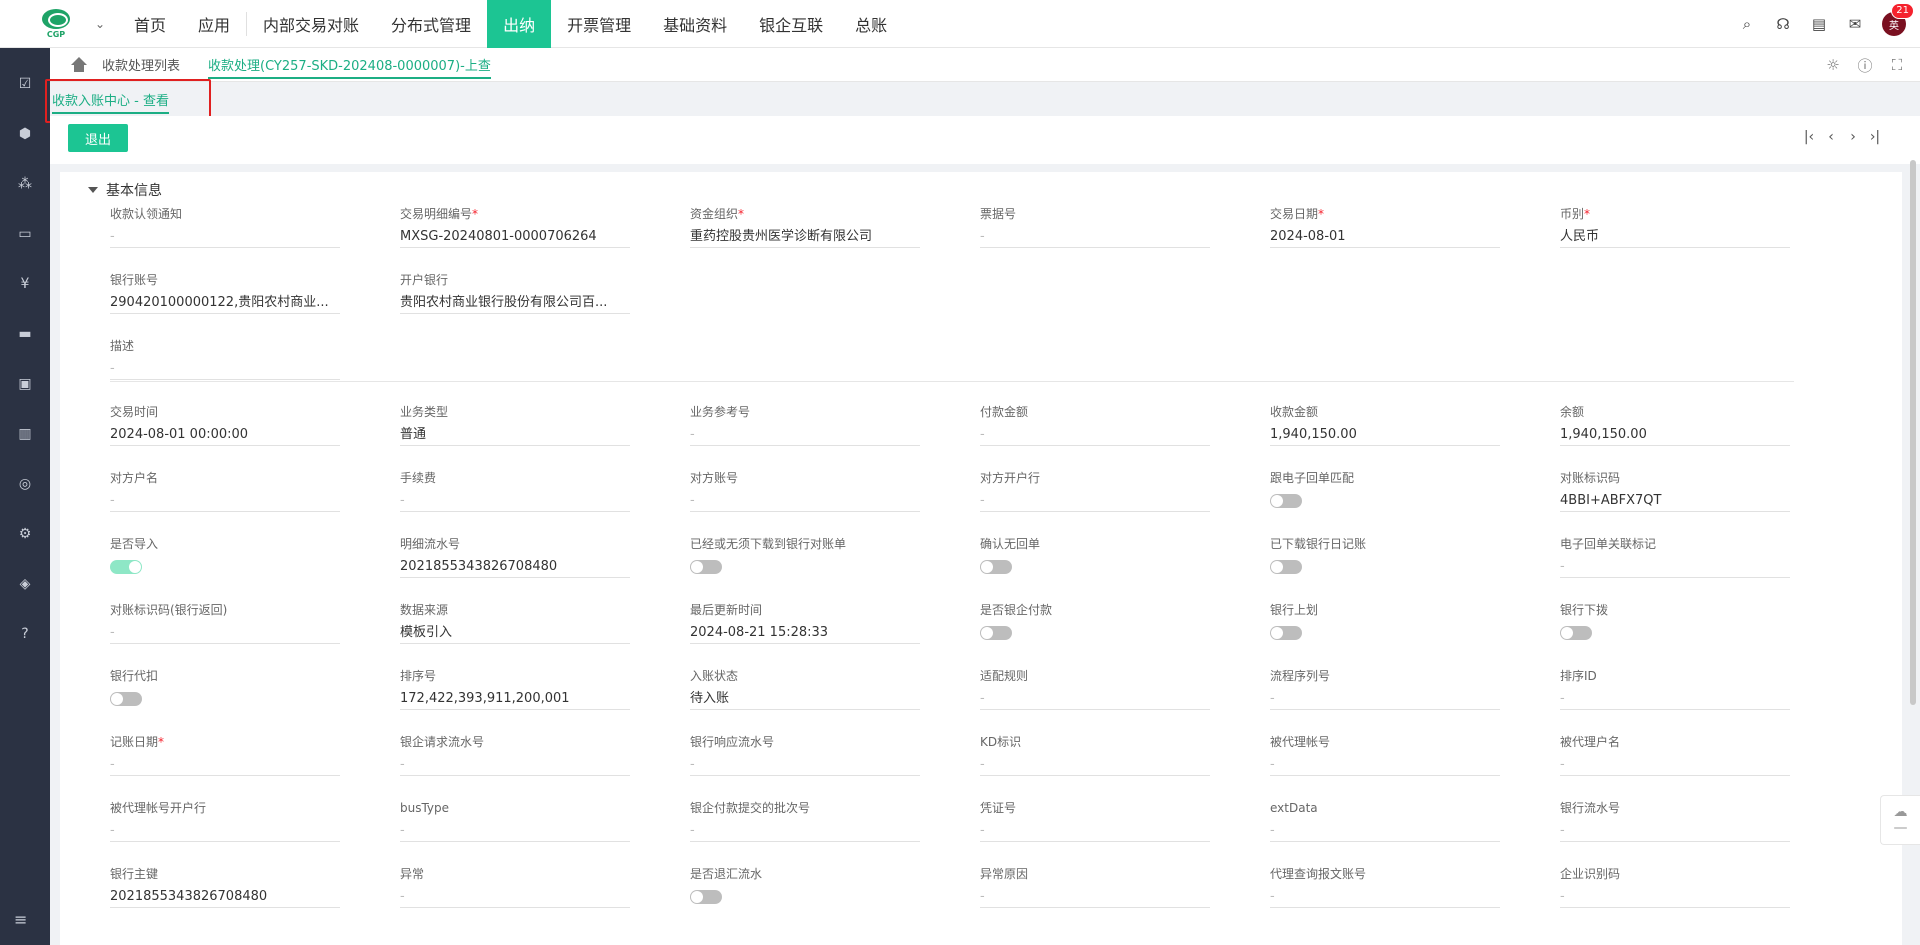 The width and height of the screenshot is (1920, 945). What do you see at coordinates (599, 24) in the screenshot?
I see `nav-item: 开票管理` at bounding box center [599, 24].